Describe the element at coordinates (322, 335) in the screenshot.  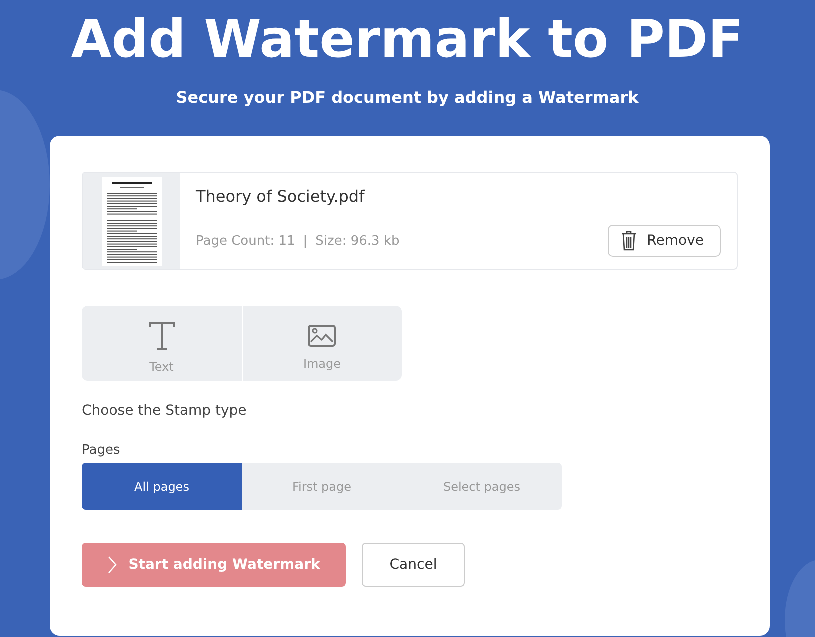
I see `image-icon` at that location.